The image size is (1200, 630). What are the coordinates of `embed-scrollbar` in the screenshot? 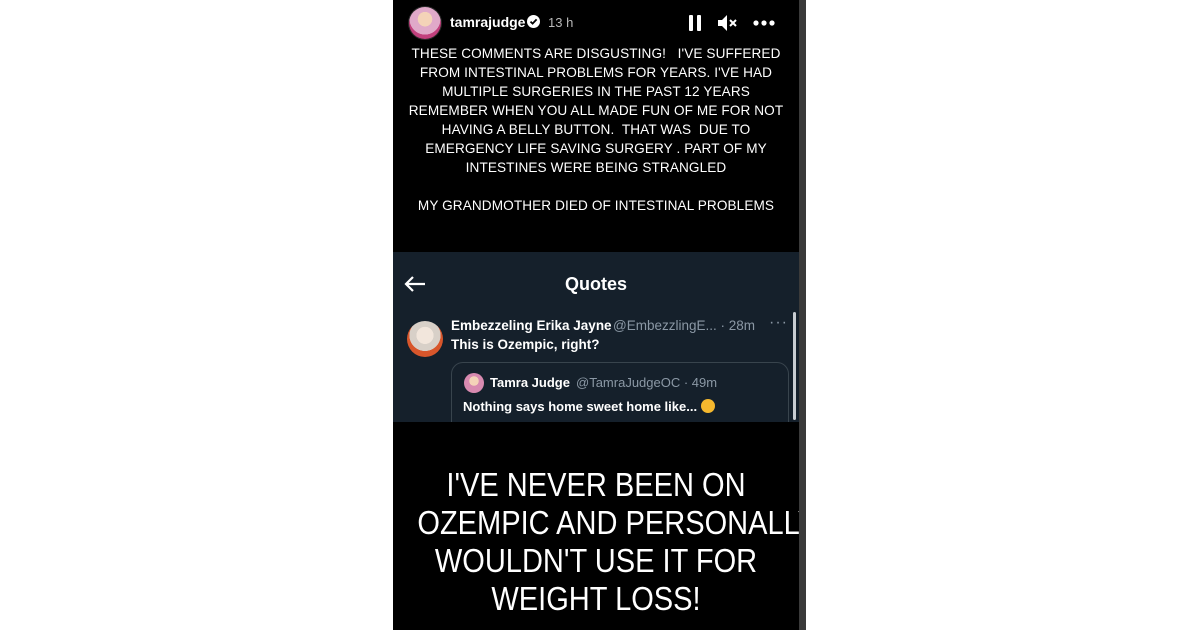 It's located at (794, 366).